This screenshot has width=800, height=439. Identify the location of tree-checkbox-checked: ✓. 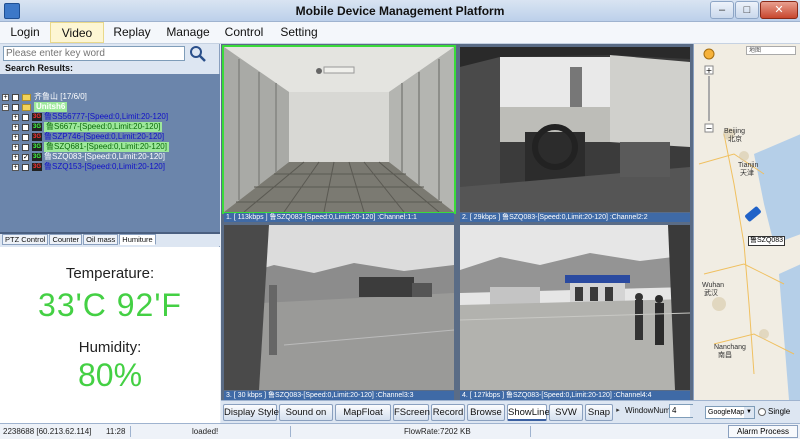
(25, 157).